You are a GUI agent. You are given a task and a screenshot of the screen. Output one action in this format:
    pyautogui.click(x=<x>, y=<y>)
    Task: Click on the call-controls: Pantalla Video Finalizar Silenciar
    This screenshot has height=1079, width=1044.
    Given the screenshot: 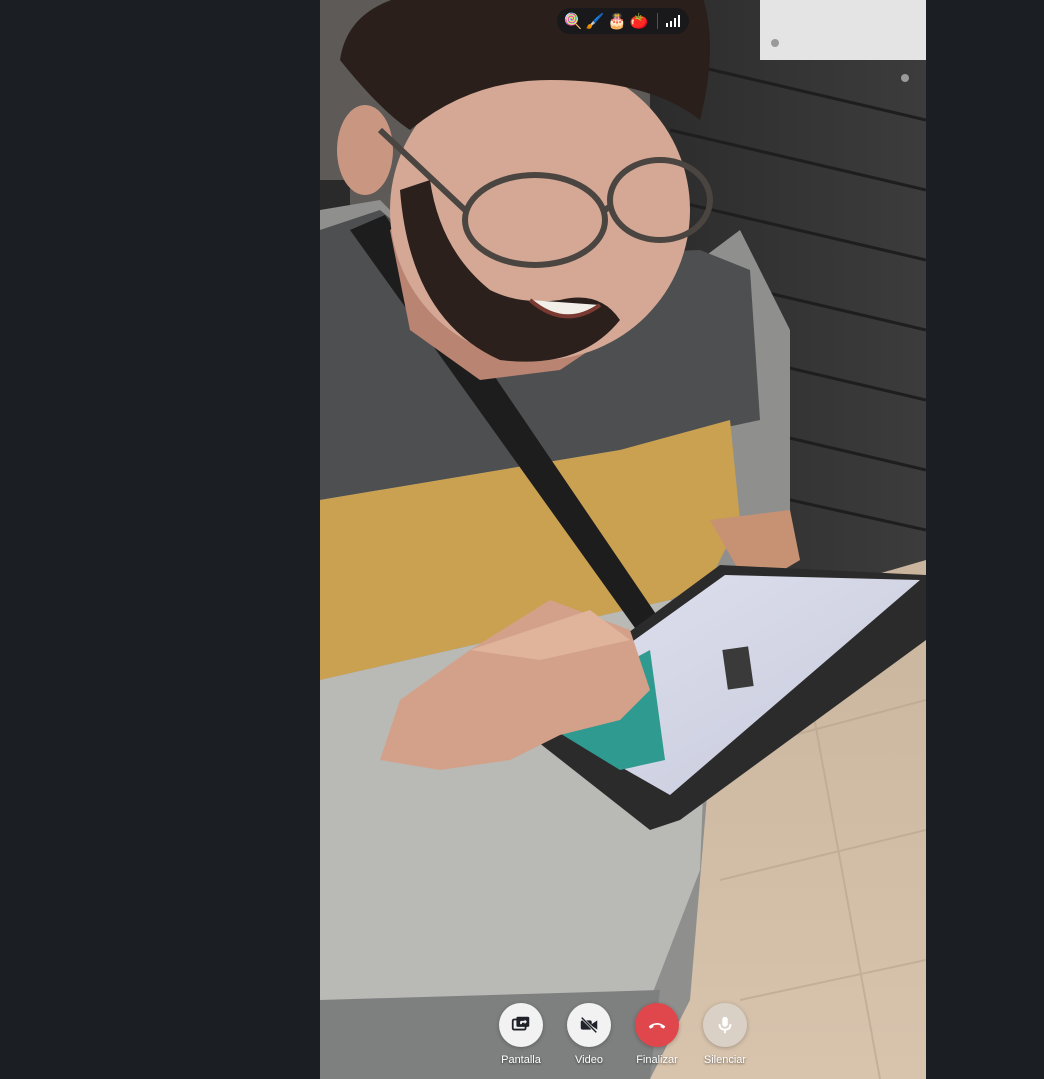 What is the action you would take?
    pyautogui.click(x=625, y=1039)
    